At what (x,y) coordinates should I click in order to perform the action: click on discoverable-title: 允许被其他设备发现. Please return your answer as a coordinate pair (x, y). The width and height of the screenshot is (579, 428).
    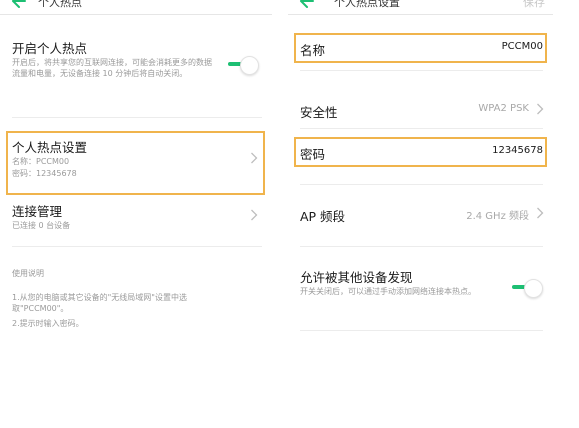
    Looking at the image, I should click on (356, 277).